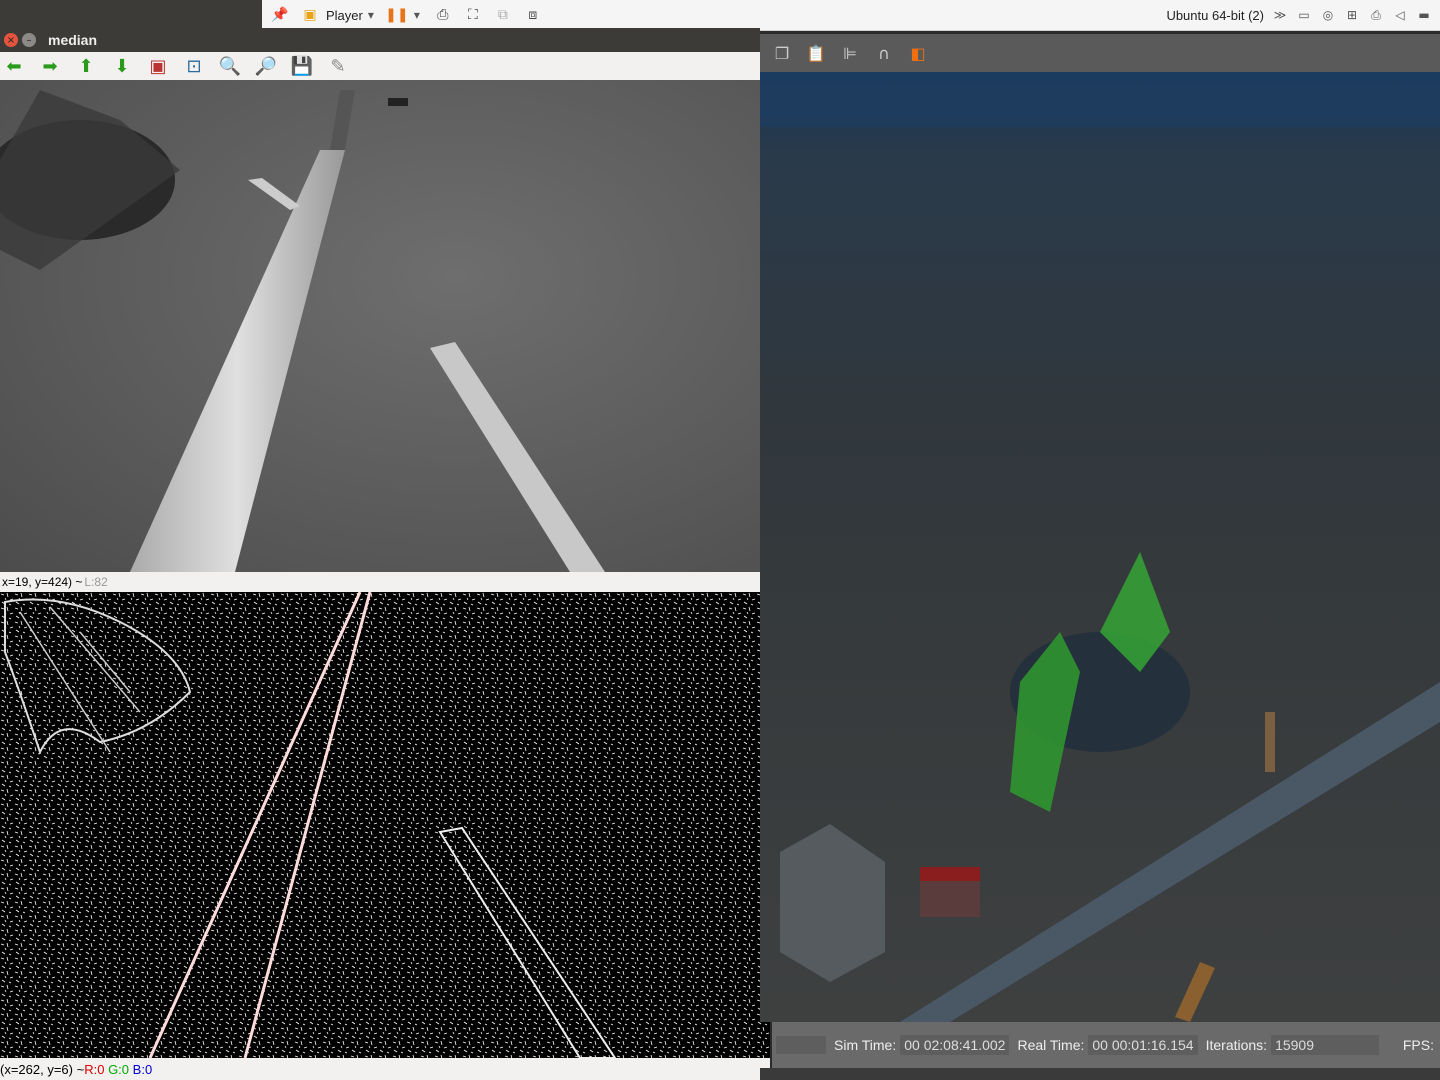  I want to click on usb-icon: ▬, so click(1424, 15).